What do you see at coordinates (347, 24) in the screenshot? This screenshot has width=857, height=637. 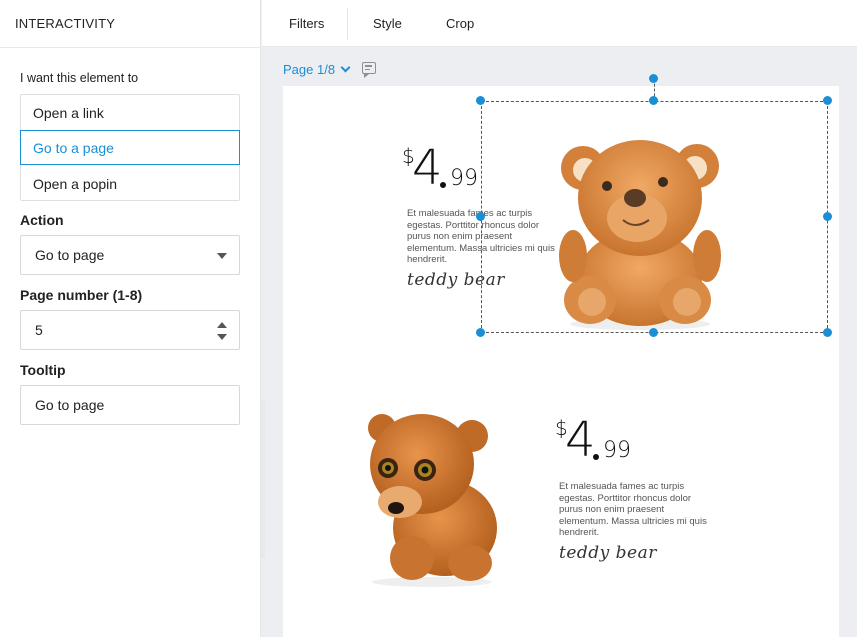 I see `toolbar-divider` at bounding box center [347, 24].